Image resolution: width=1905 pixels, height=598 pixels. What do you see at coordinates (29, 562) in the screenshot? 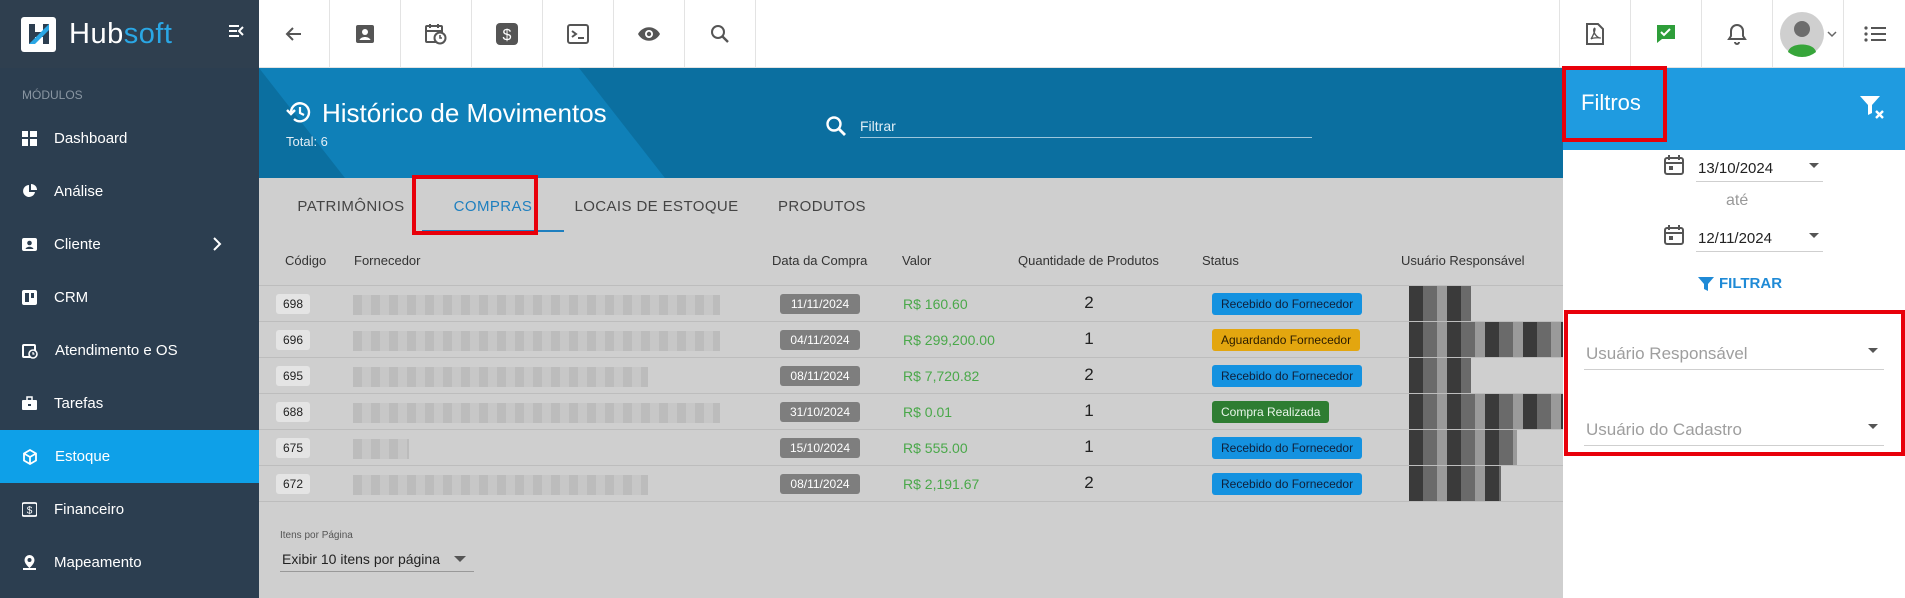
I see `map-pin-icon` at bounding box center [29, 562].